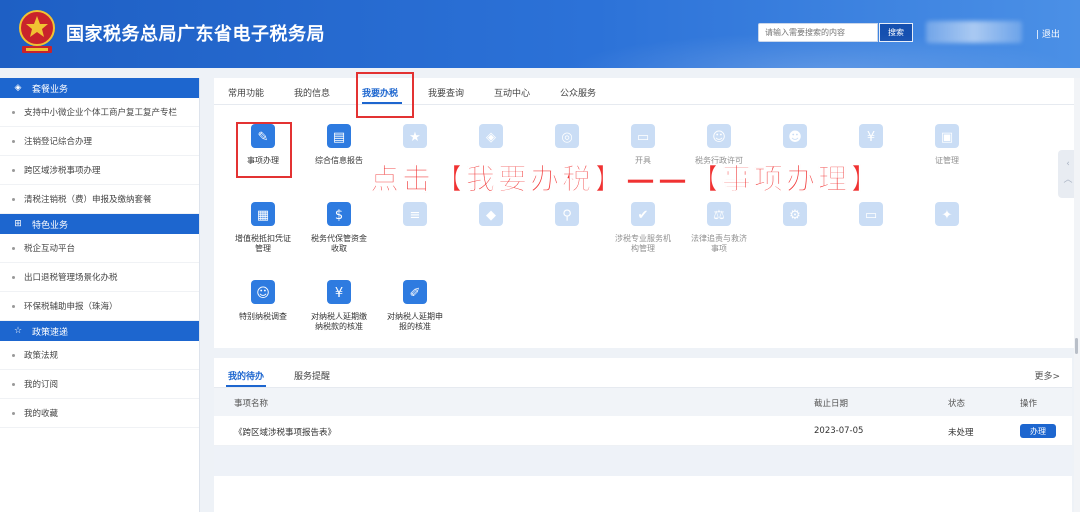  What do you see at coordinates (251, 404) in the screenshot?
I see `column-header: 事项名称` at bounding box center [251, 404].